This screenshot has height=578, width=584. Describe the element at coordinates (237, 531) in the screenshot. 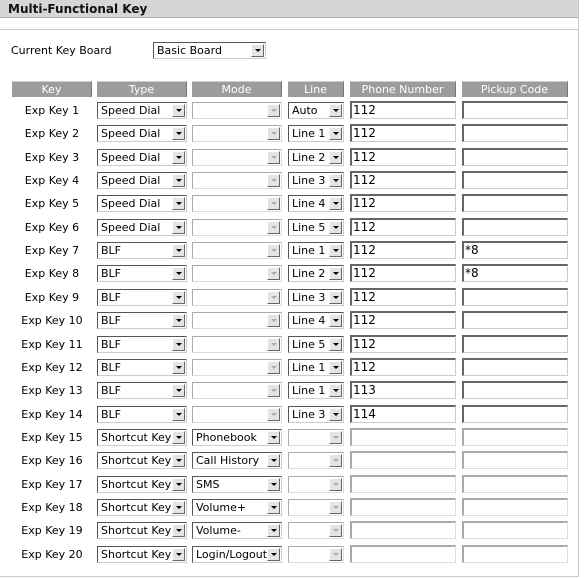

I see `mode-select: Volume-` at that location.